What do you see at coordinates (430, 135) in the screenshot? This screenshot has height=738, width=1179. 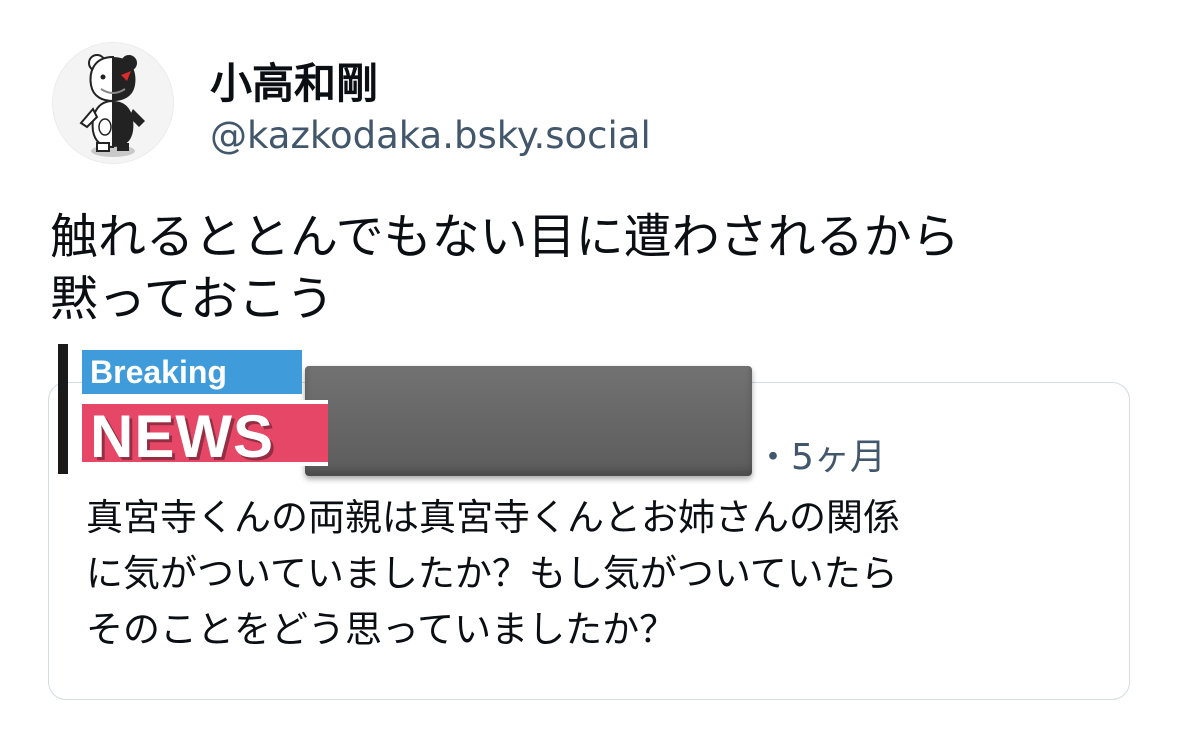 I see `author-handle: @kazkodaka.bsky.social` at bounding box center [430, 135].